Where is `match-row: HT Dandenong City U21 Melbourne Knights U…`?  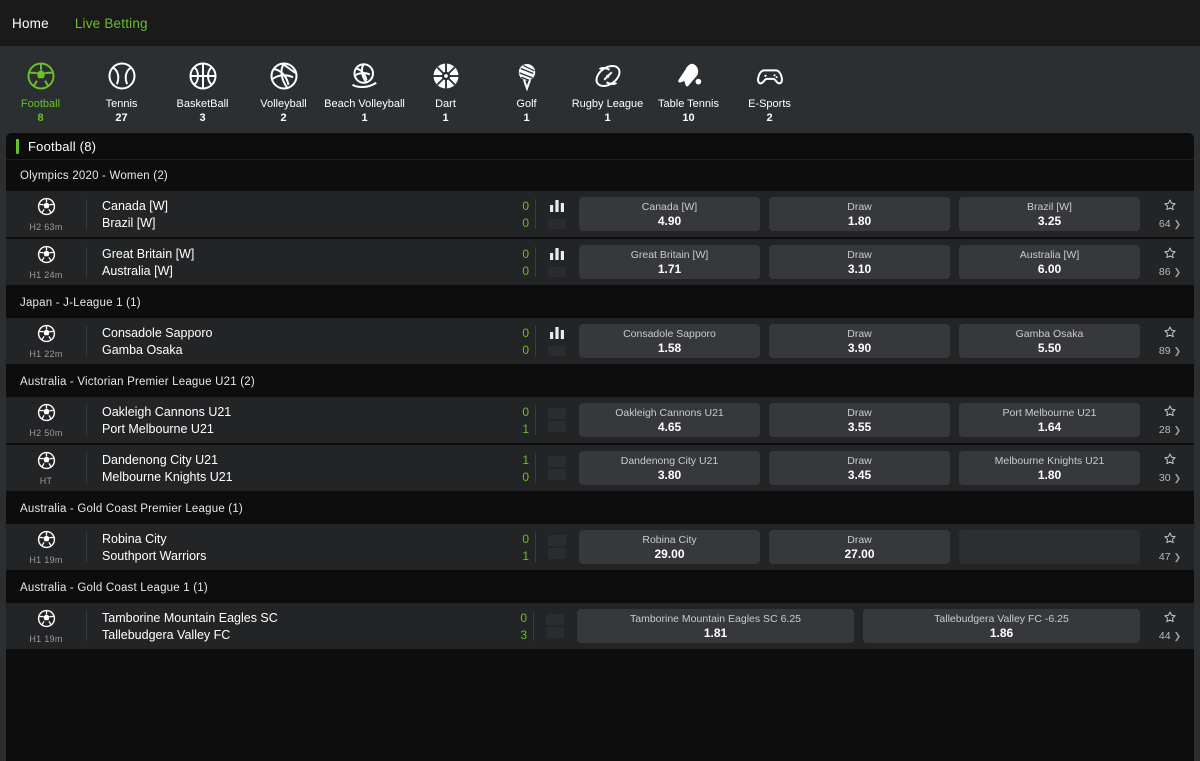
match-row: HT Dandenong City U21 Melbourne Knights U… is located at coordinates (600, 469).